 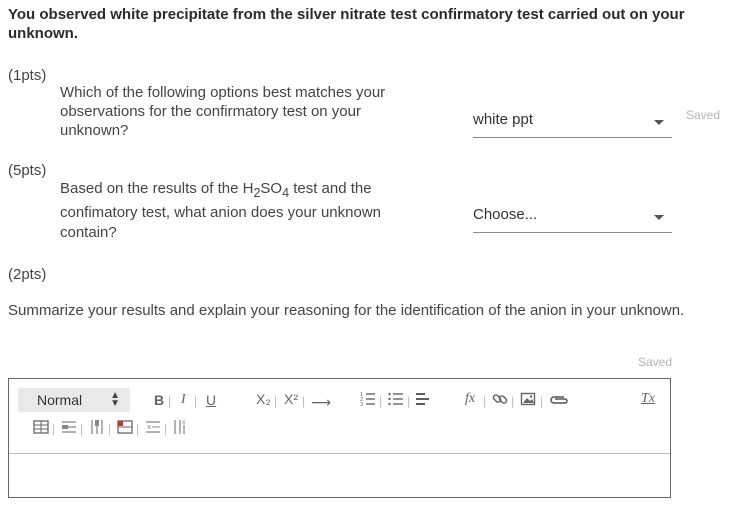 What do you see at coordinates (41, 428) in the screenshot?
I see `insert-table-icon` at bounding box center [41, 428].